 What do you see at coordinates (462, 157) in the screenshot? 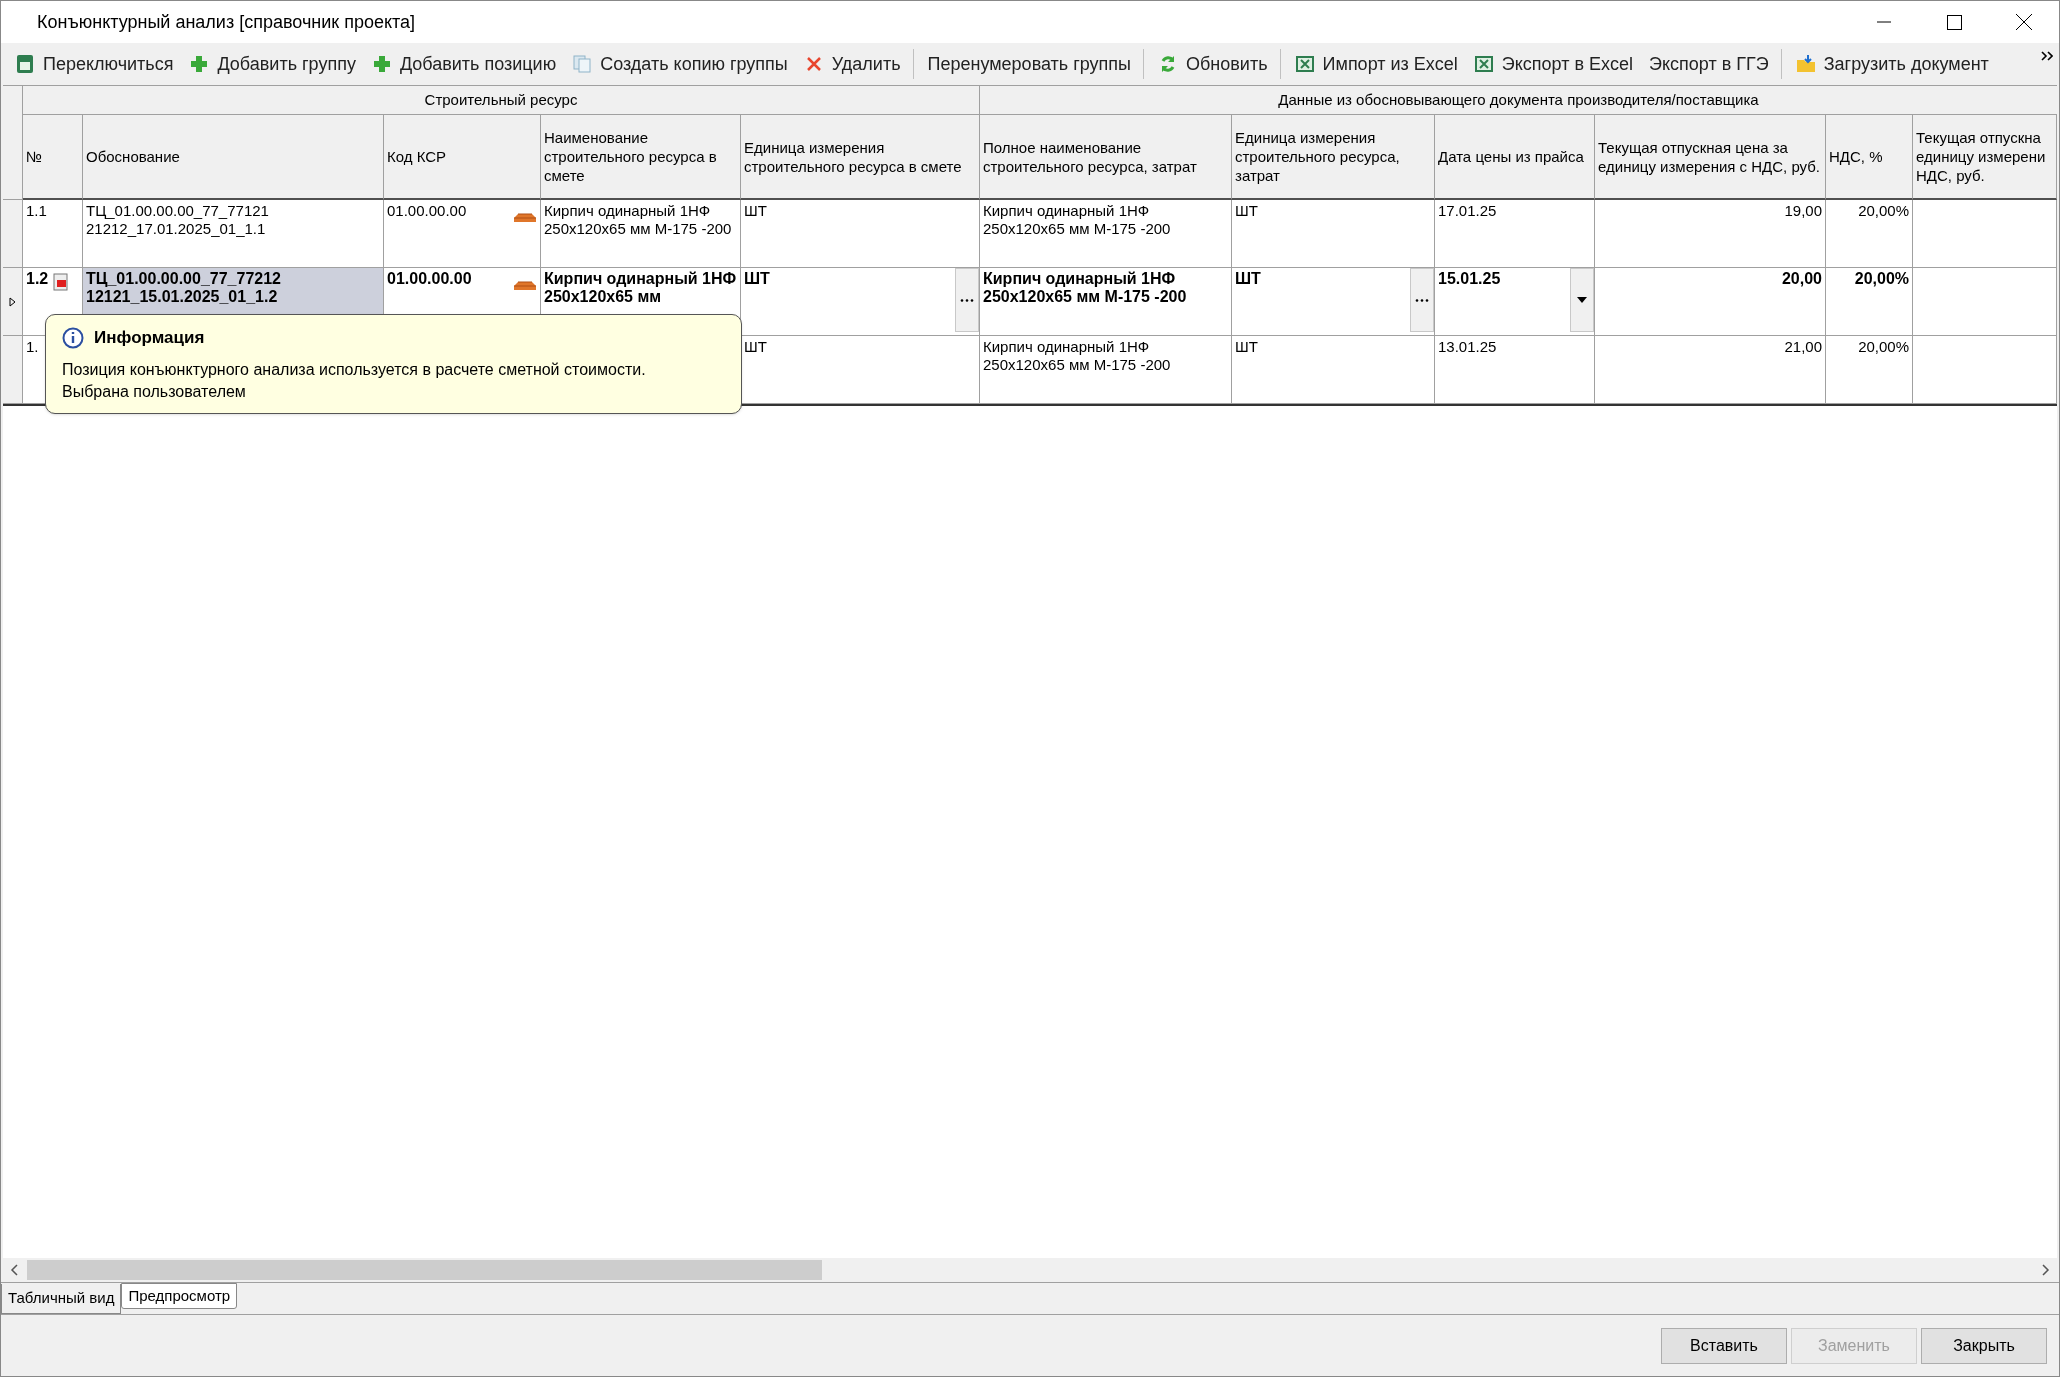
I see `column-header: Код КСР` at bounding box center [462, 157].